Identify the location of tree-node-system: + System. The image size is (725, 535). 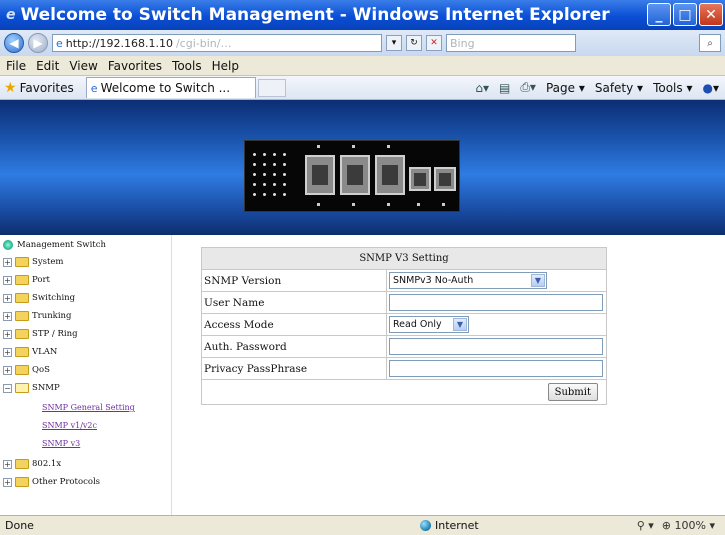
(33, 262).